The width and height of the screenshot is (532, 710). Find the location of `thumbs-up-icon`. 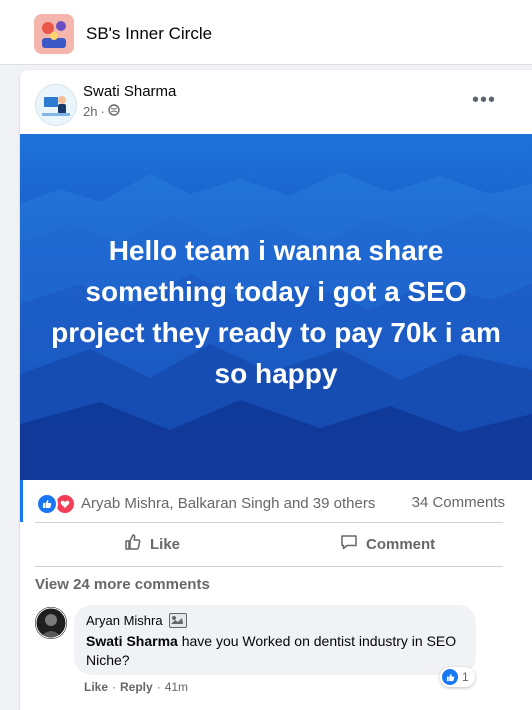

thumbs-up-icon is located at coordinates (133, 544).